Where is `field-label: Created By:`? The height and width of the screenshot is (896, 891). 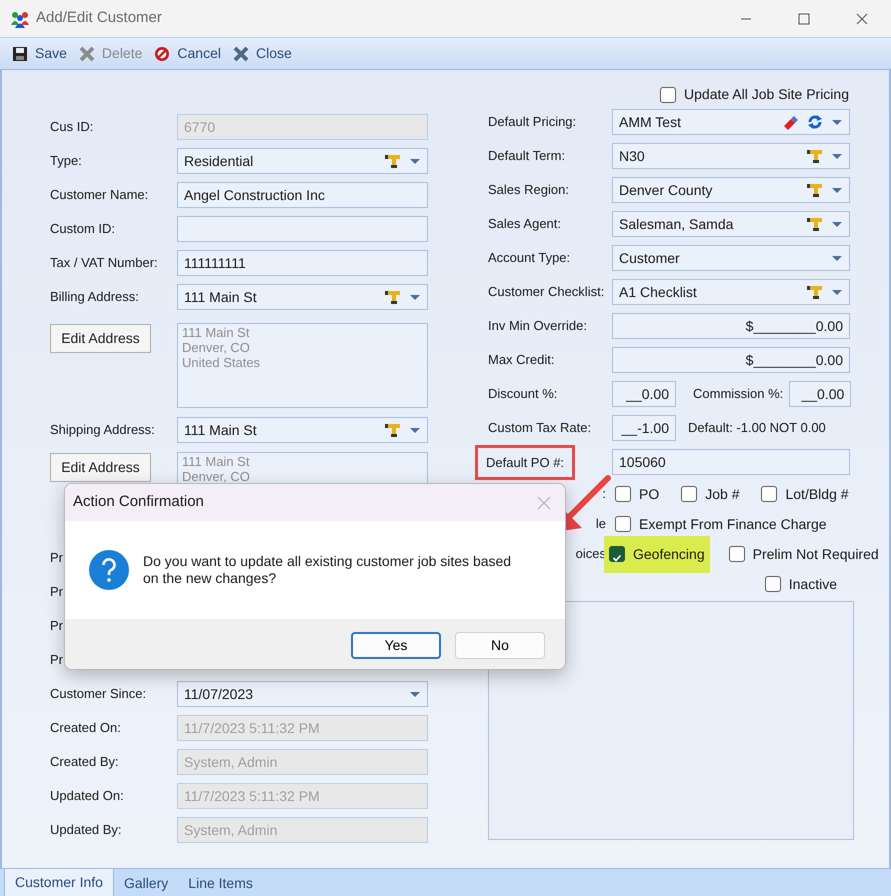 field-label: Created By: is located at coordinates (84, 762).